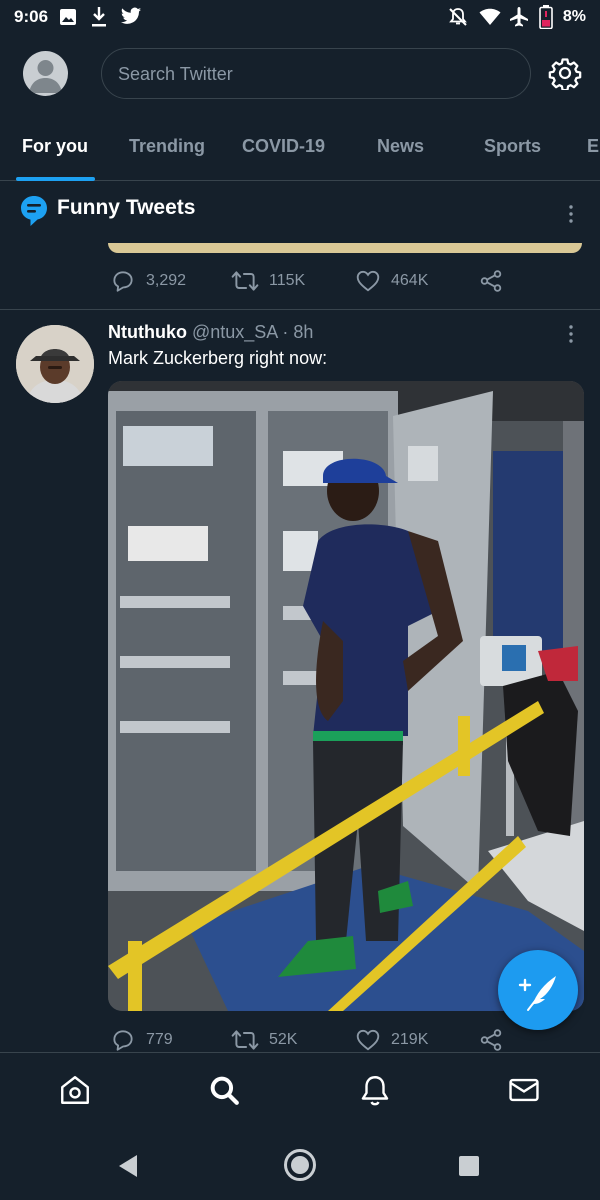 The height and width of the screenshot is (1200, 600). Describe the element at coordinates (128, 1166) in the screenshot. I see `back-icon` at that location.